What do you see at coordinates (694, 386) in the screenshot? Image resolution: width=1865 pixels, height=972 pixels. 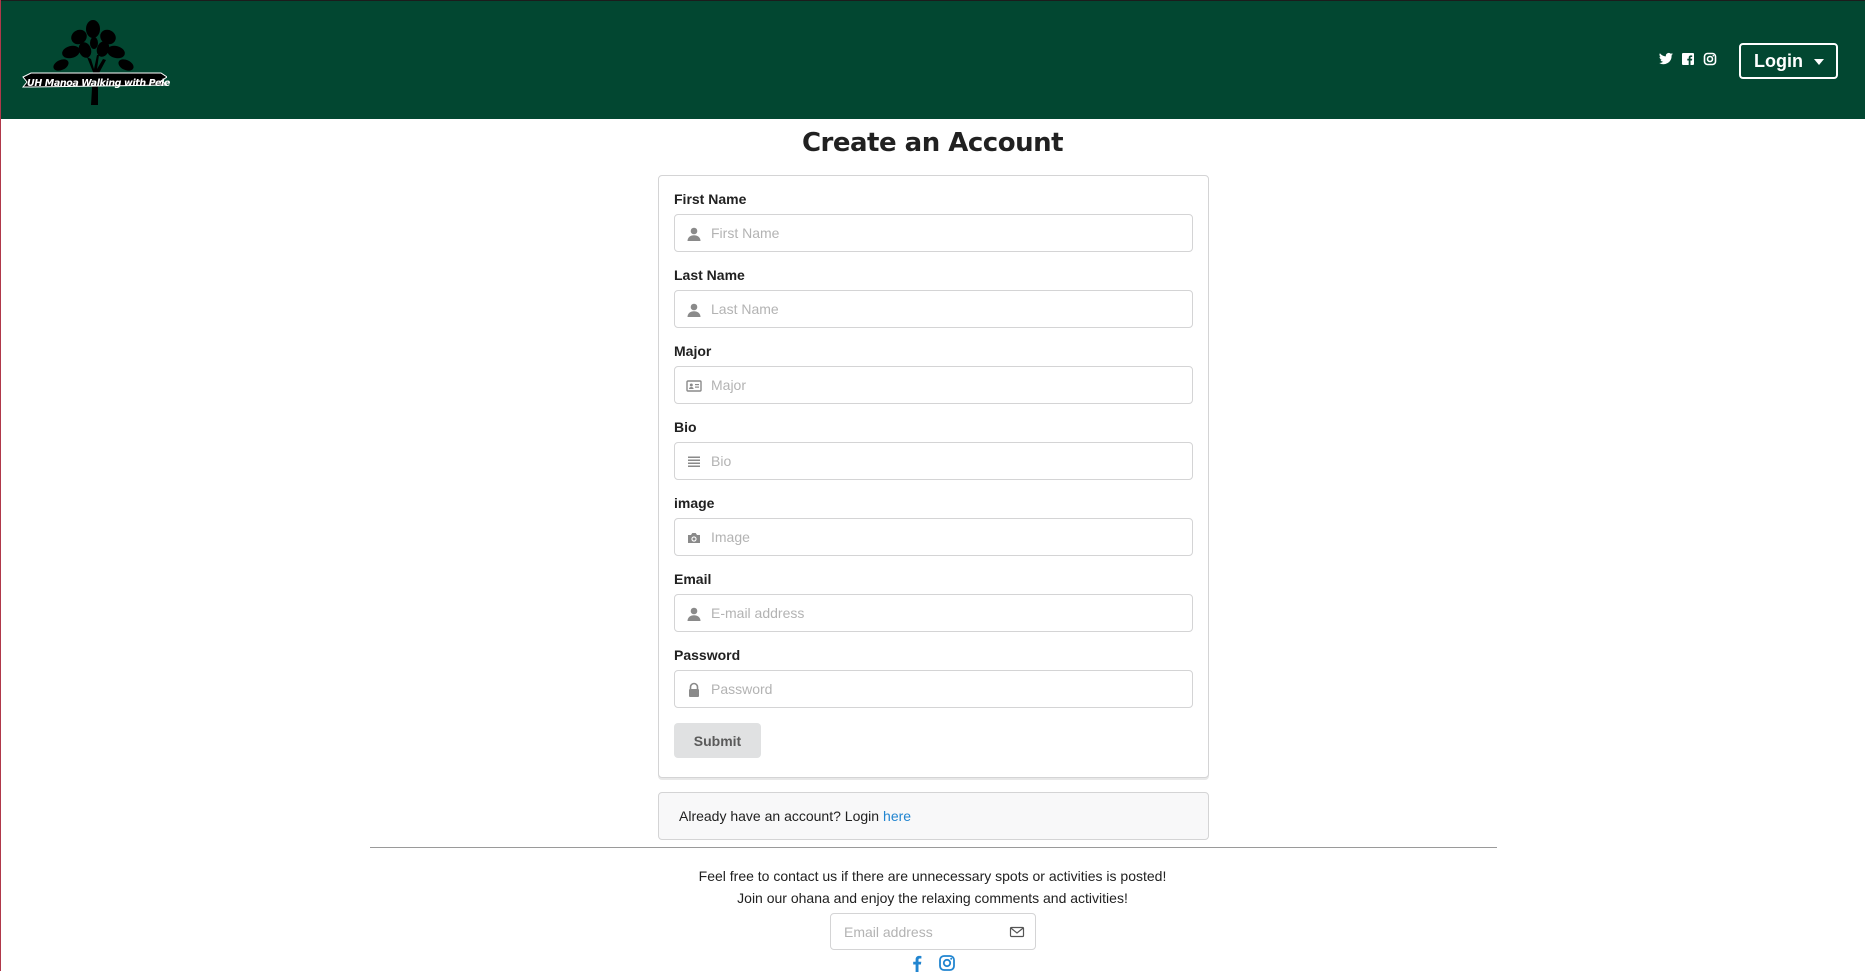 I see `id-card-icon` at bounding box center [694, 386].